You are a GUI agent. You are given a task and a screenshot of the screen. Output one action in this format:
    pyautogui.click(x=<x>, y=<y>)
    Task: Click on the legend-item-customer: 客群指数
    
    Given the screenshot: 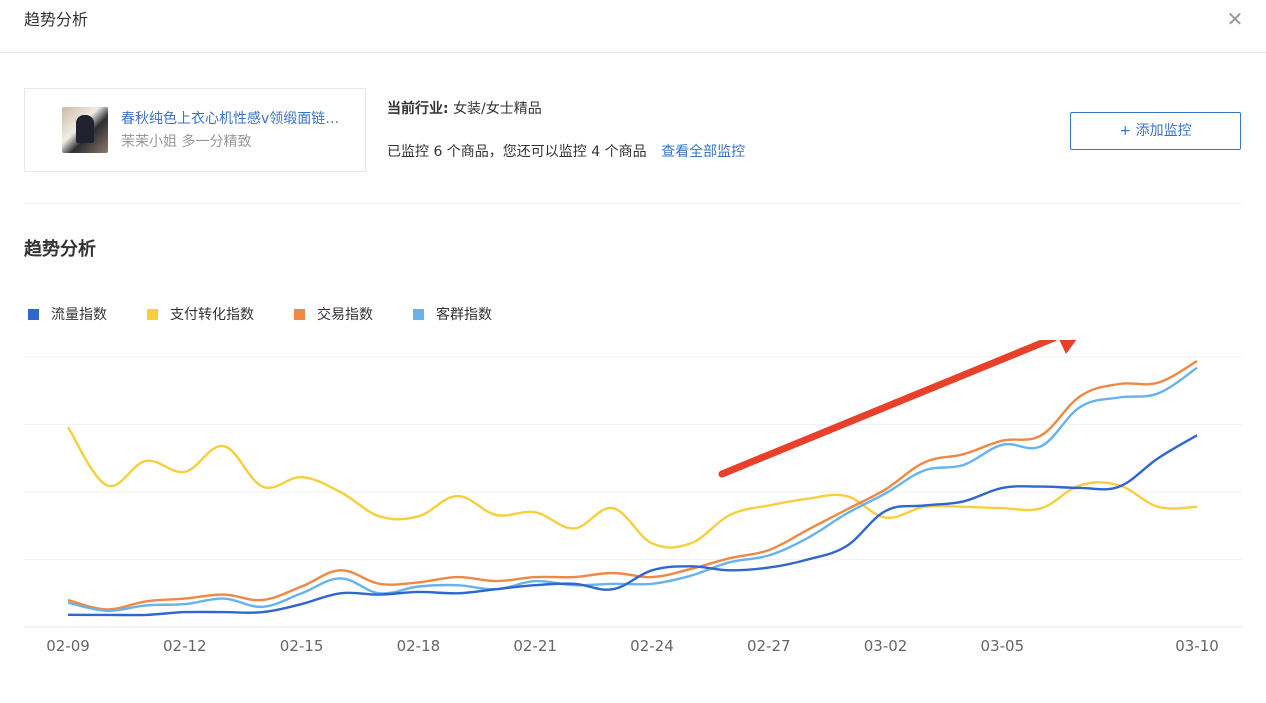 What is the action you would take?
    pyautogui.click(x=452, y=314)
    